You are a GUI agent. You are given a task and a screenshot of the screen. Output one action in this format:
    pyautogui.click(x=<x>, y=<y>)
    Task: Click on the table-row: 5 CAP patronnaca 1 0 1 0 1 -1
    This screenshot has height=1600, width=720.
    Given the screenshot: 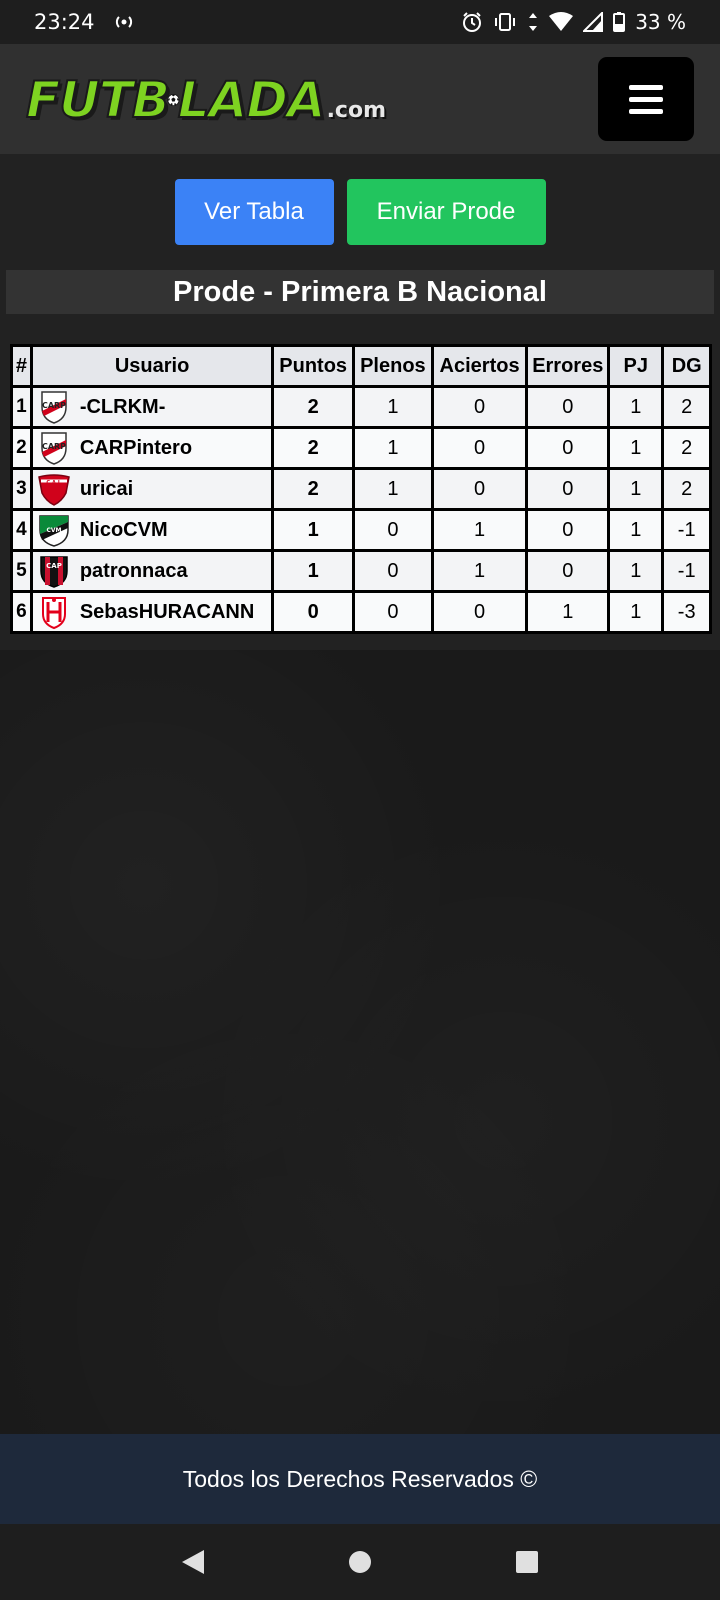 What is the action you would take?
    pyautogui.click(x=361, y=571)
    